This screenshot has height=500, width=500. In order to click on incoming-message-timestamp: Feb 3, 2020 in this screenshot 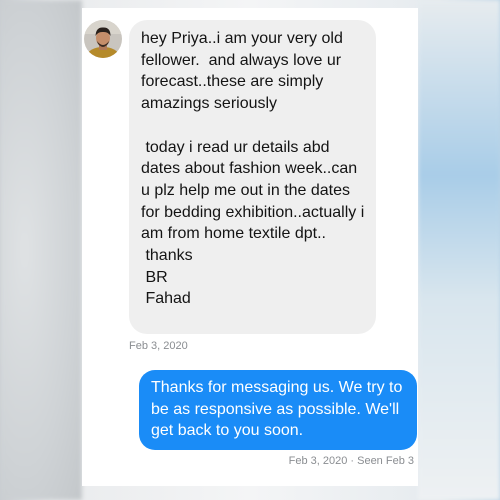, I will do `click(158, 346)`.